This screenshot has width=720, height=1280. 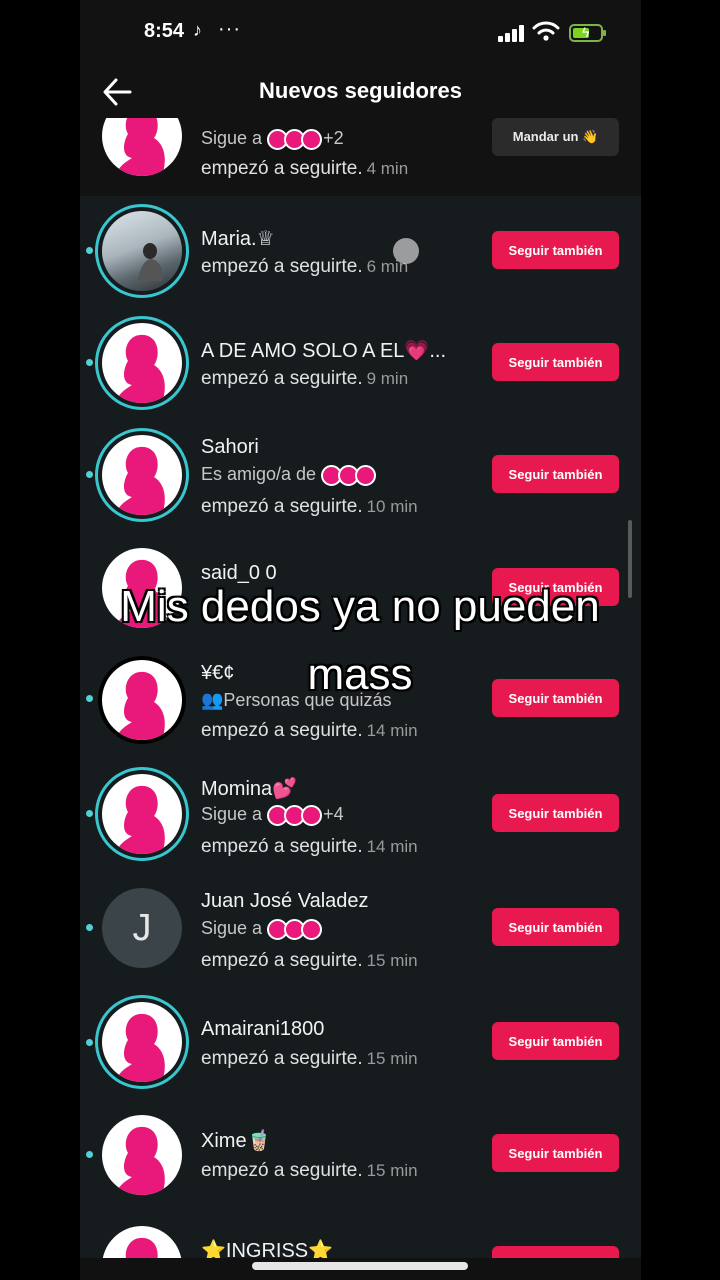 What do you see at coordinates (406, 251) in the screenshot?
I see `touch-indicator` at bounding box center [406, 251].